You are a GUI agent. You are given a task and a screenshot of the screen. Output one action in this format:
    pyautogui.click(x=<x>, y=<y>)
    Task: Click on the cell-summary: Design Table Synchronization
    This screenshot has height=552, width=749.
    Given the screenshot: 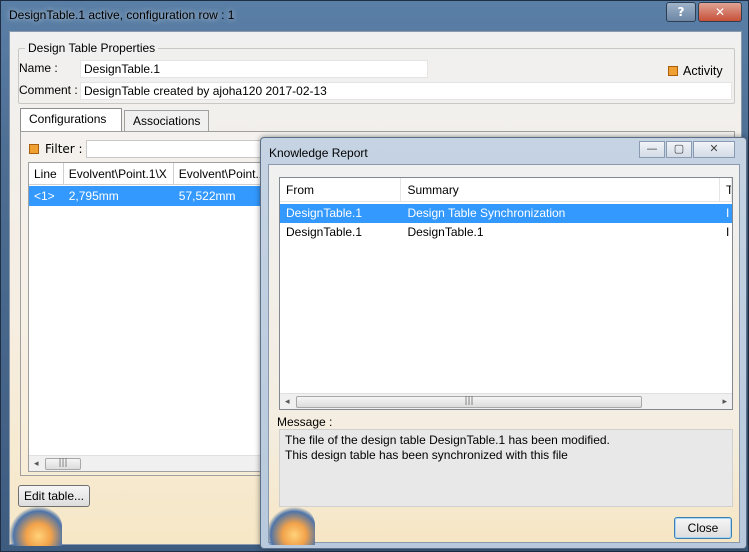 What is the action you would take?
    pyautogui.click(x=486, y=213)
    